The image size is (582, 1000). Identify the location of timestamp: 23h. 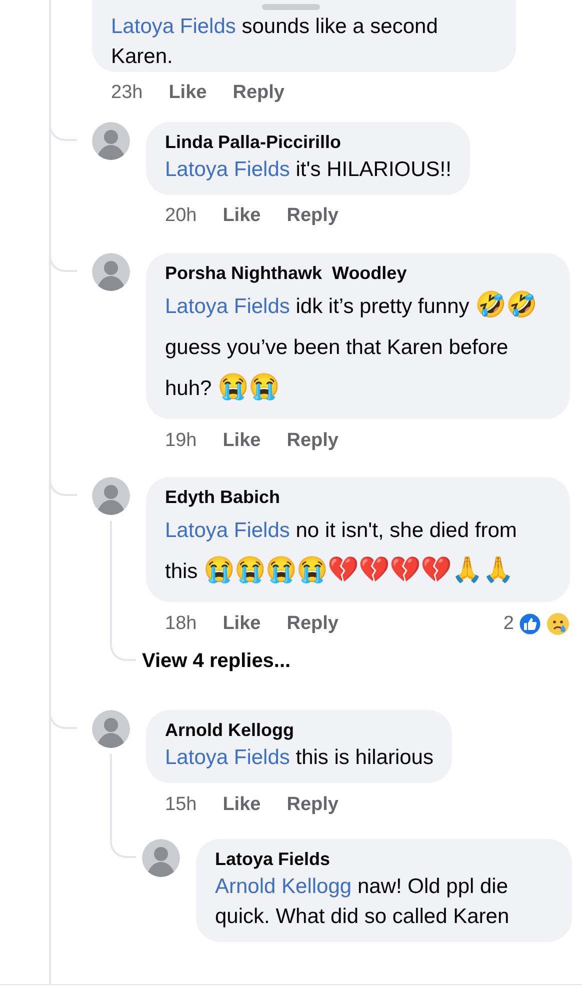
(127, 93).